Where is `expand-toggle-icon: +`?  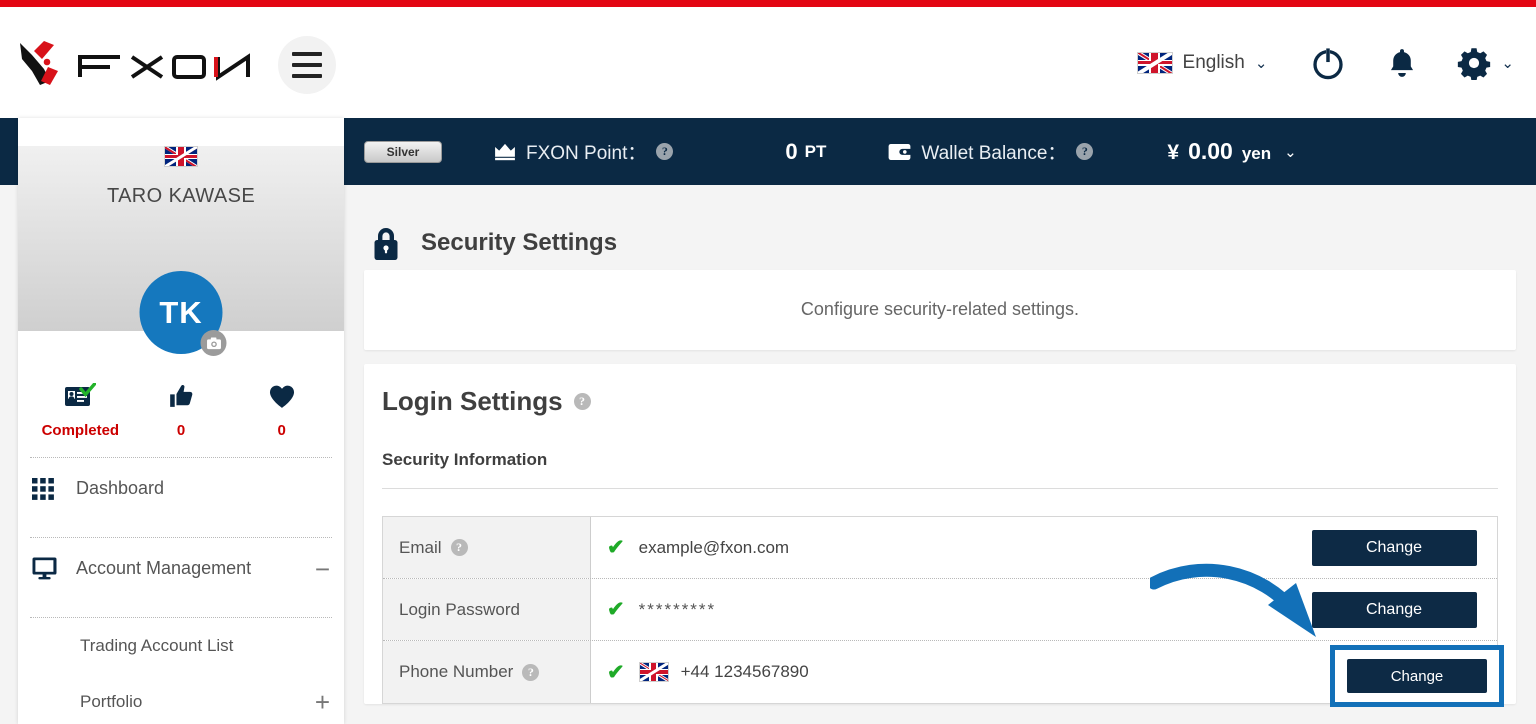 expand-toggle-icon: + is located at coordinates (322, 702).